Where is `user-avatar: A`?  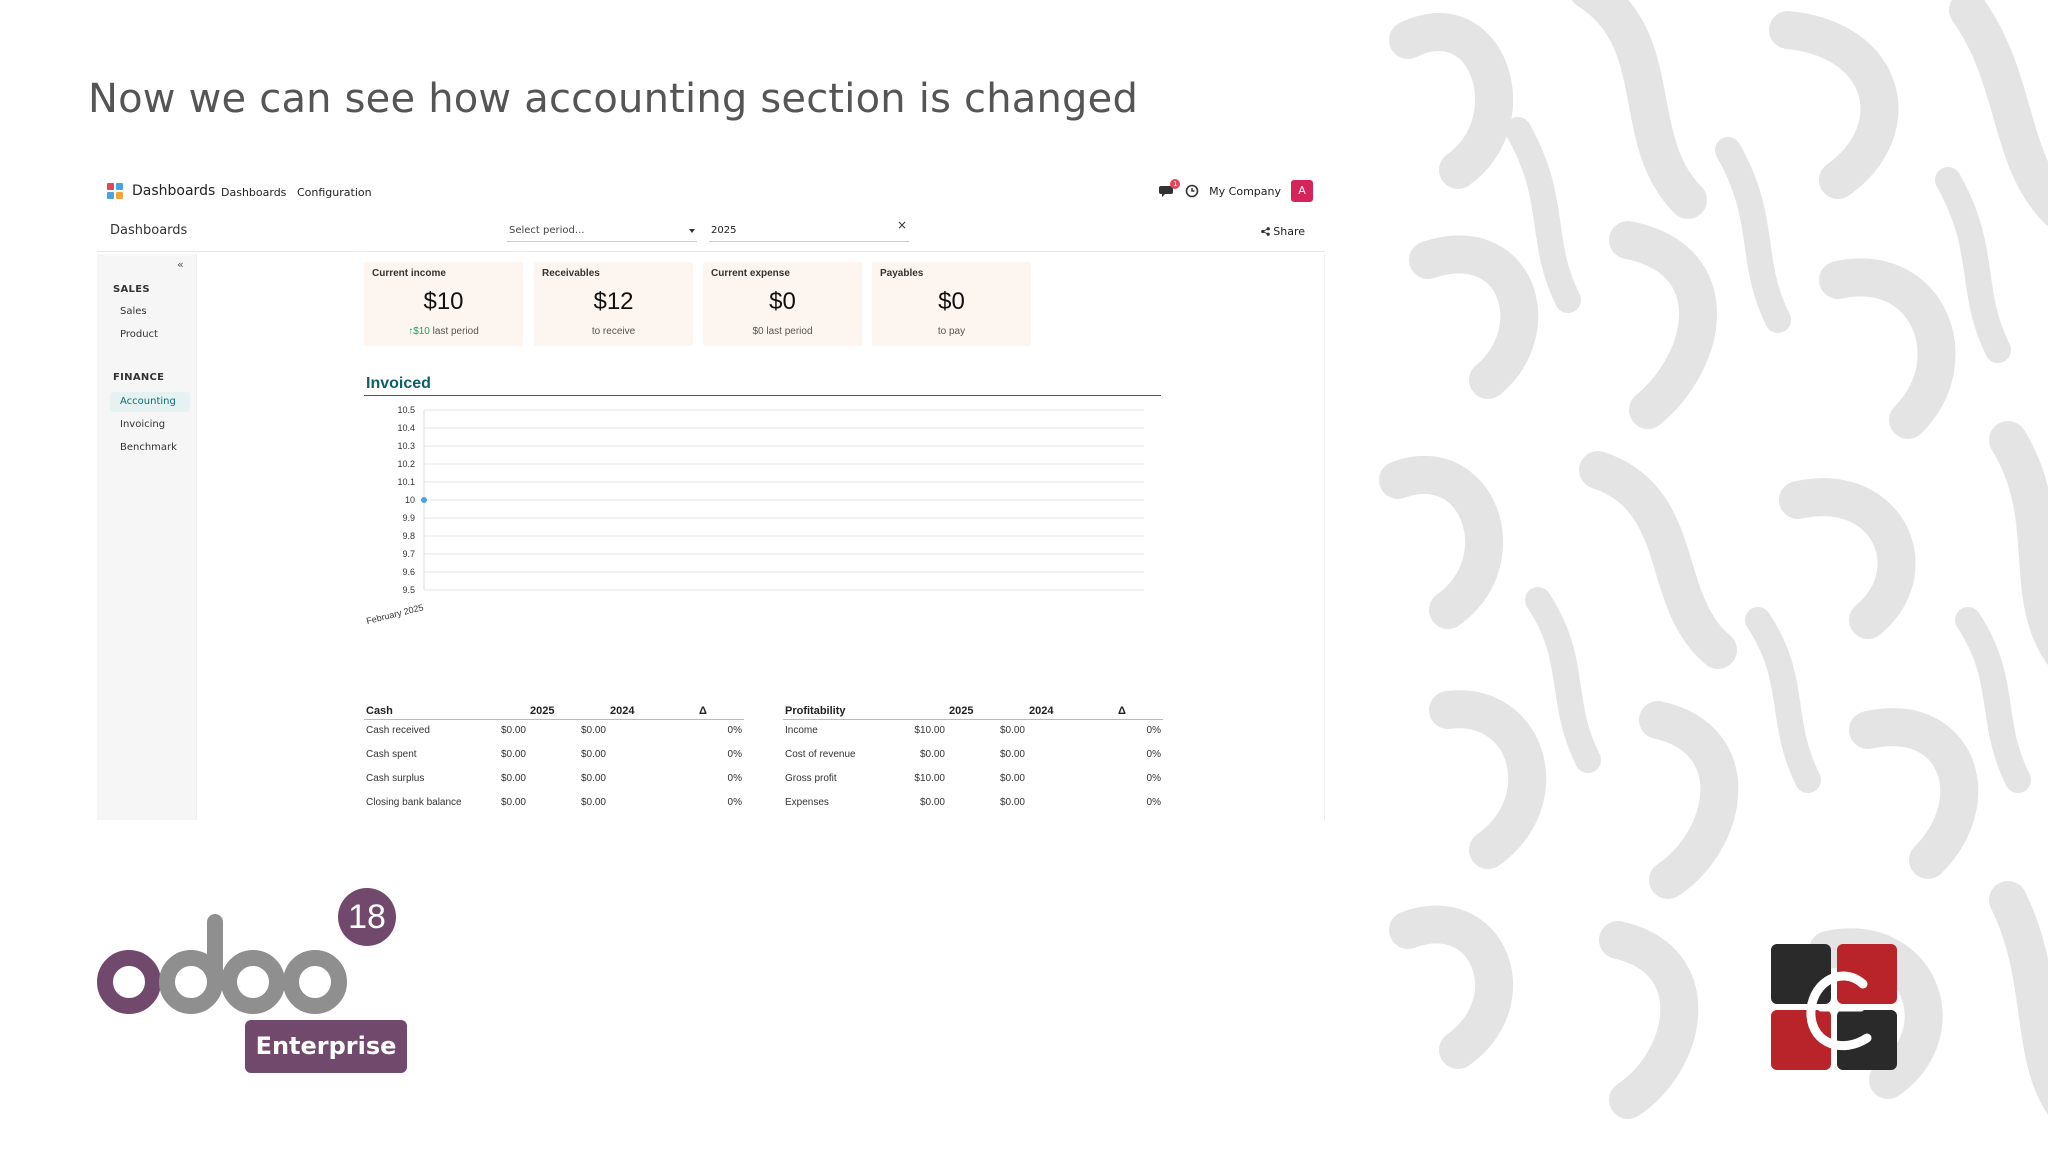
user-avatar: A is located at coordinates (1302, 191).